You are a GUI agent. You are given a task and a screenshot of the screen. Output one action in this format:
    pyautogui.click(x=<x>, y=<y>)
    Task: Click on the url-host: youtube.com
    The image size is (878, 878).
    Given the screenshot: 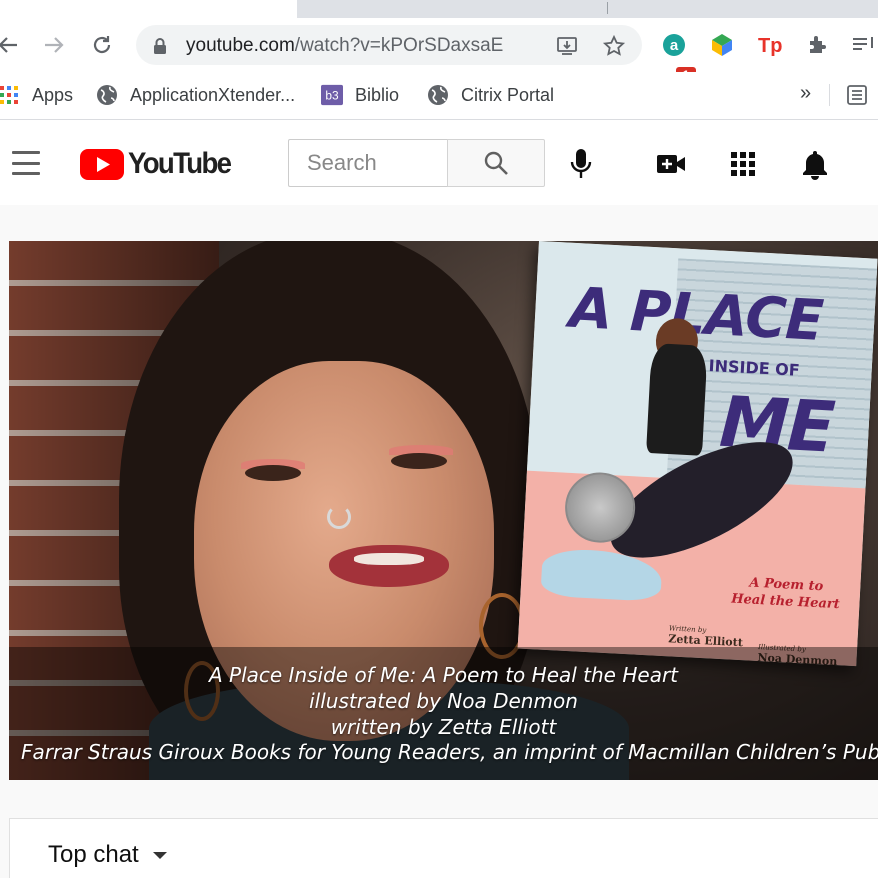 What is the action you would take?
    pyautogui.click(x=240, y=45)
    